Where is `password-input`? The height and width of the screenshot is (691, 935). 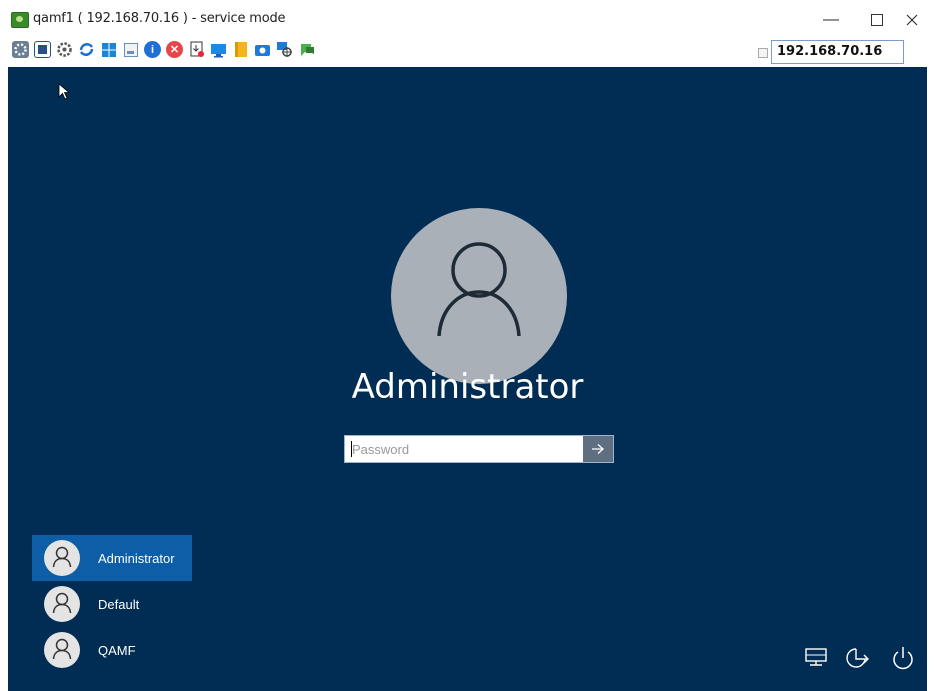
password-input is located at coordinates (464, 449).